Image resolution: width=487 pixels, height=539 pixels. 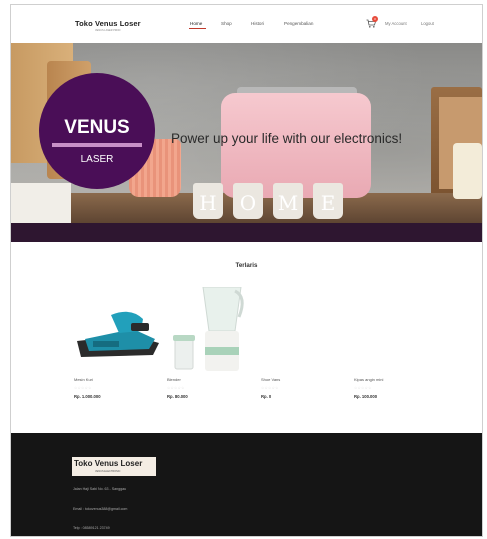 I want to click on hero-tagline: Power up your life with our electronics!, so click(x=287, y=138).